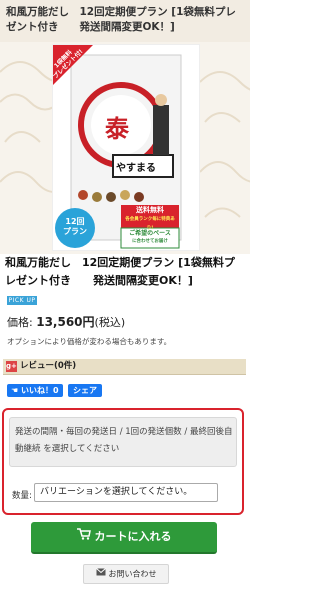 Image resolution: width=320 pixels, height=593 pixels. I want to click on facebook-share-button: シェア, so click(85, 390).